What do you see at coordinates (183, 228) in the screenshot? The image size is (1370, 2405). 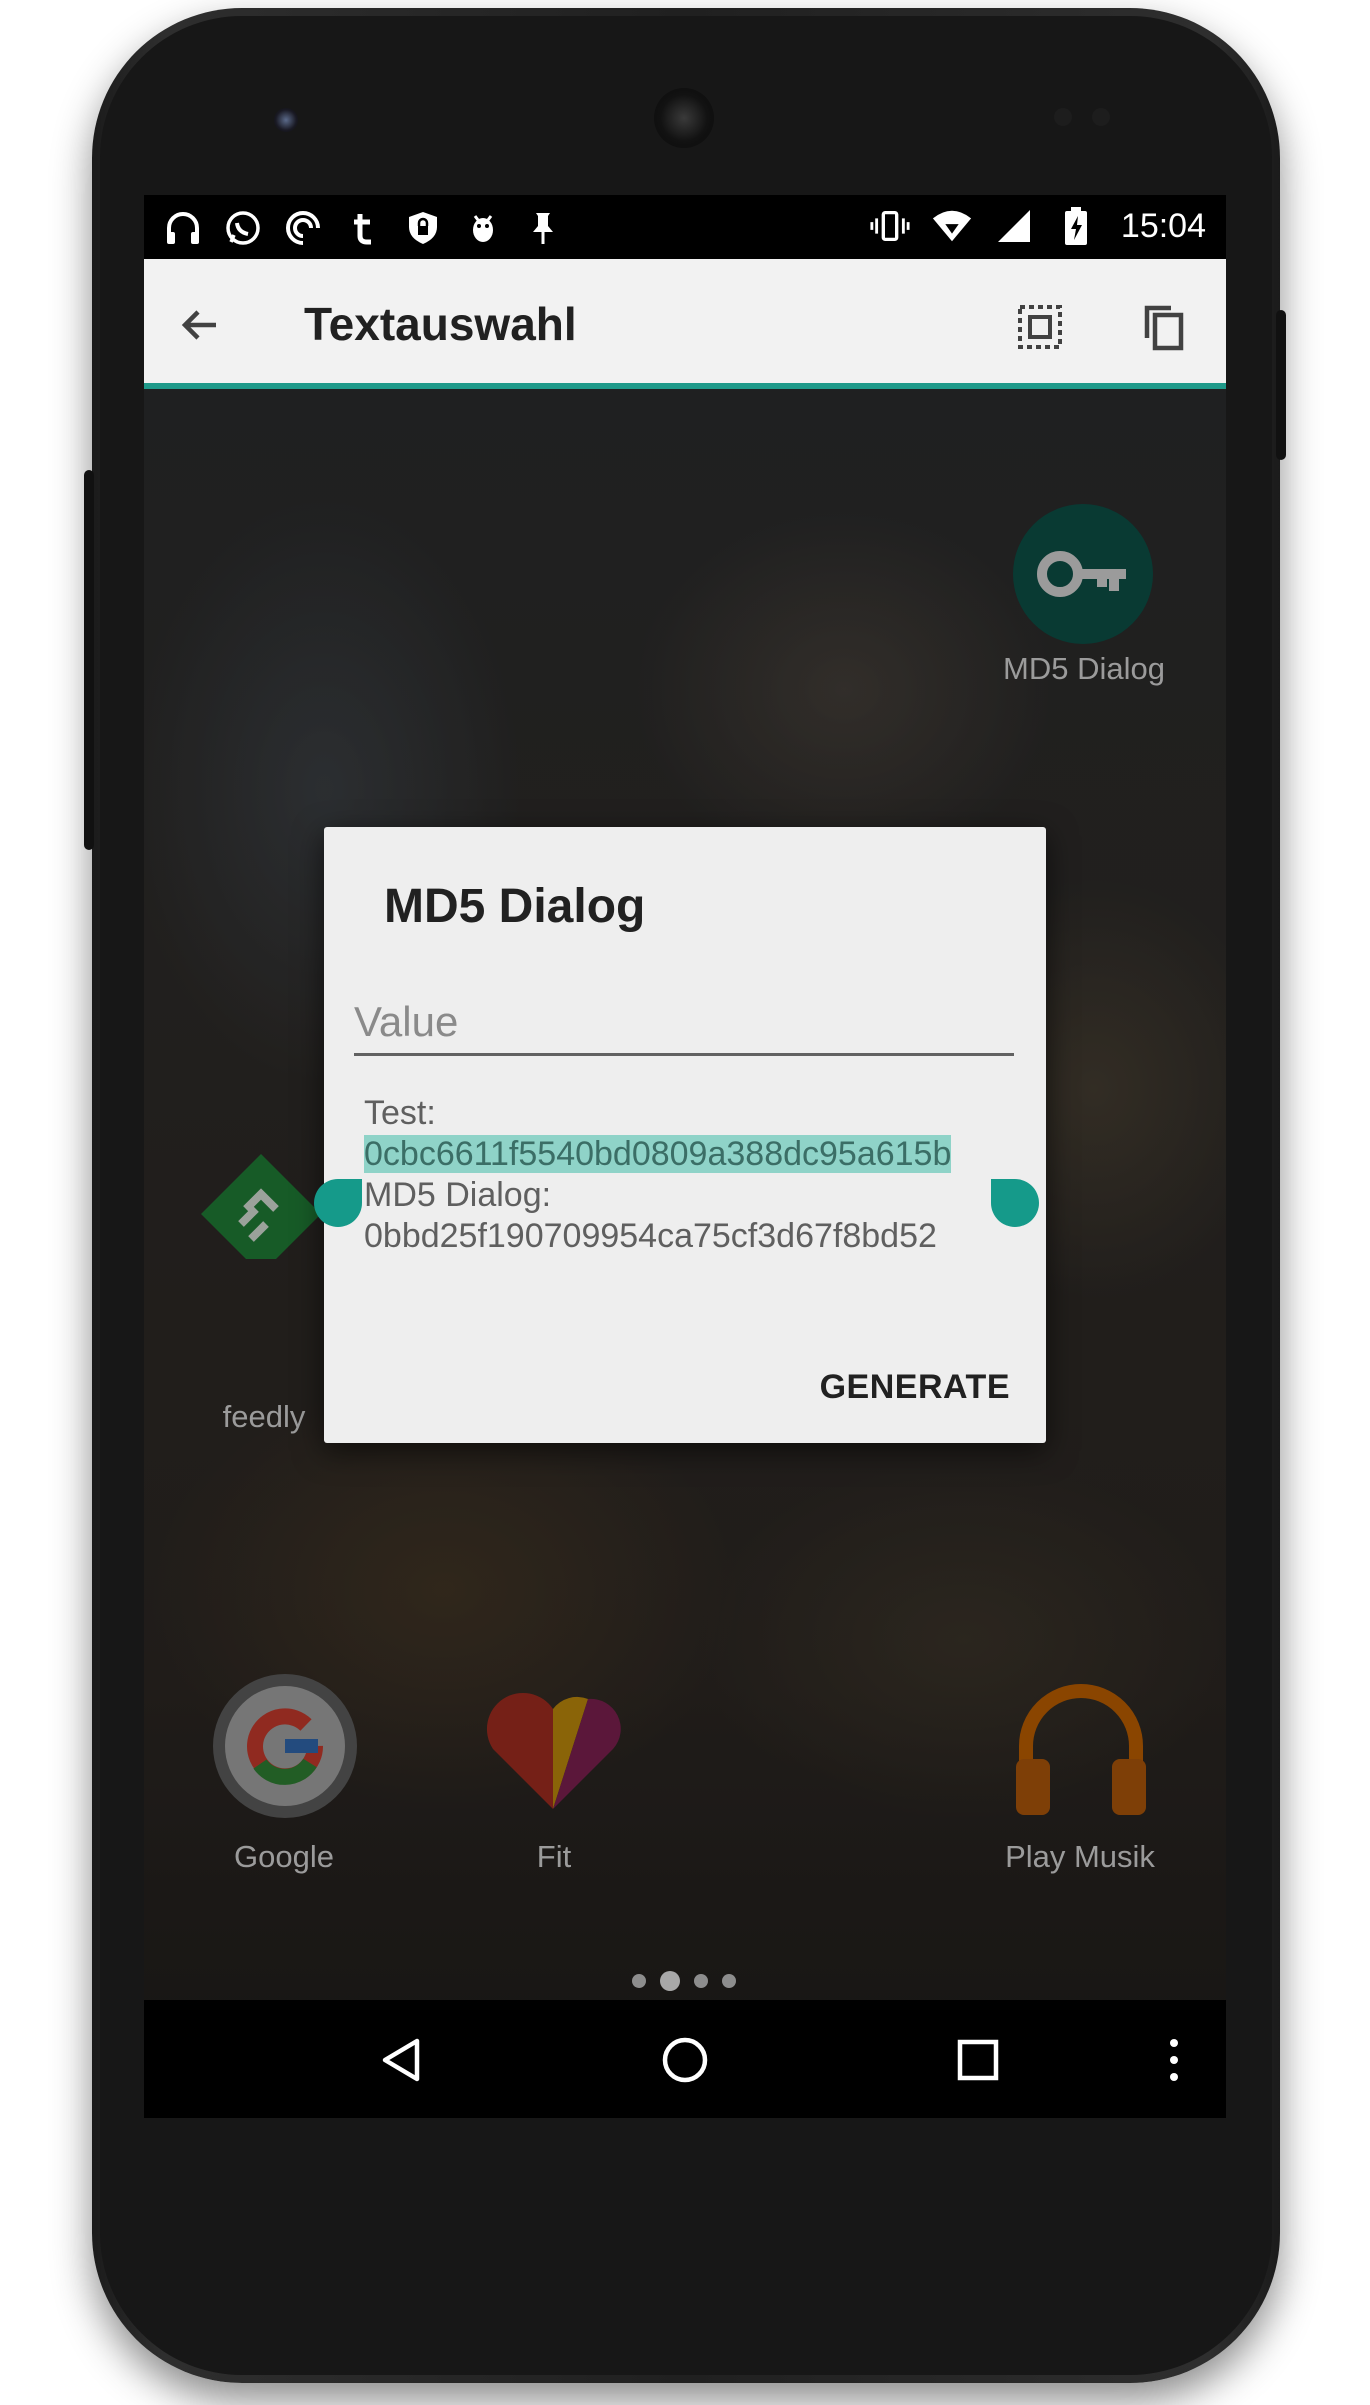 I see `headphones-icon` at bounding box center [183, 228].